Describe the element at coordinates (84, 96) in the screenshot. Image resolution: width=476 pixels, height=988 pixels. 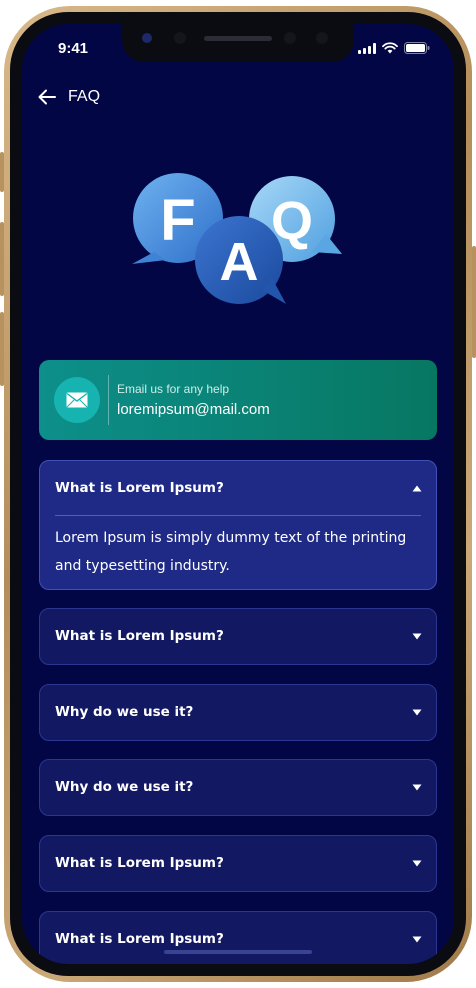
I see `page-title: FAQ` at that location.